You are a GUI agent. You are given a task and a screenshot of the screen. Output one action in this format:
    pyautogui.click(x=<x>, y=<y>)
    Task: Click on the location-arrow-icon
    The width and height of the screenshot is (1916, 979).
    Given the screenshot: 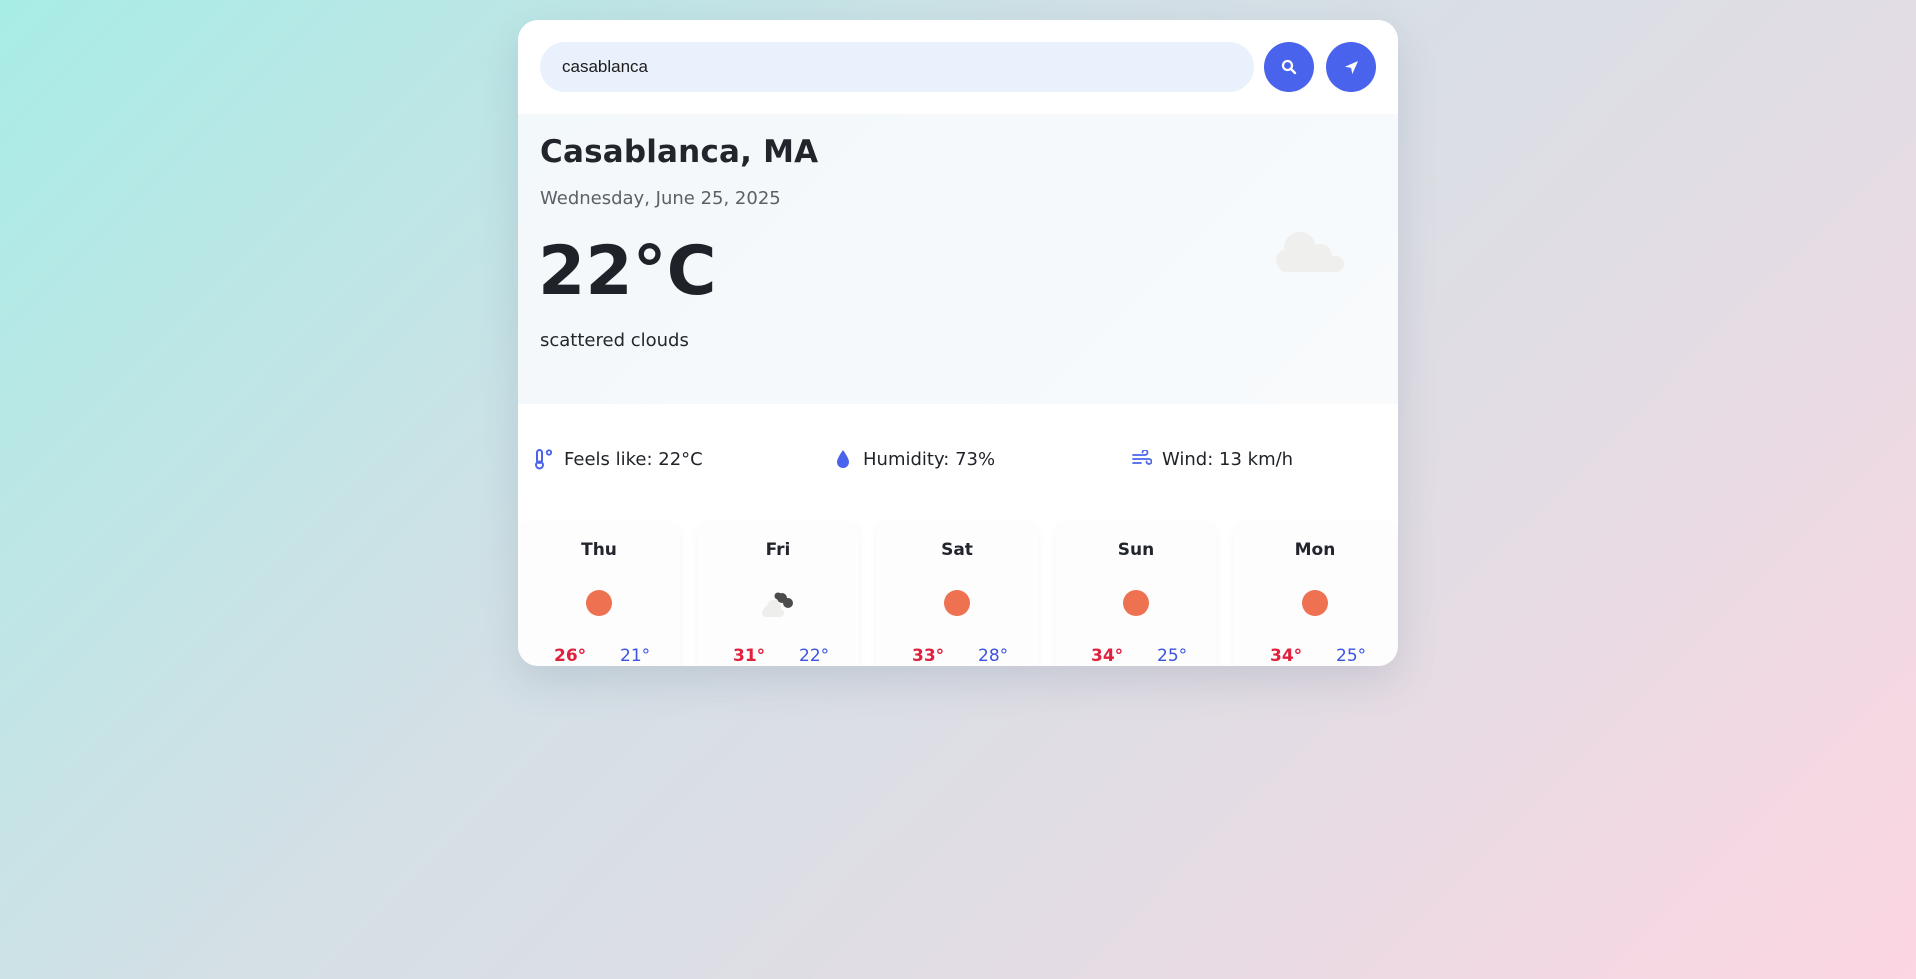 What is the action you would take?
    pyautogui.click(x=1351, y=67)
    